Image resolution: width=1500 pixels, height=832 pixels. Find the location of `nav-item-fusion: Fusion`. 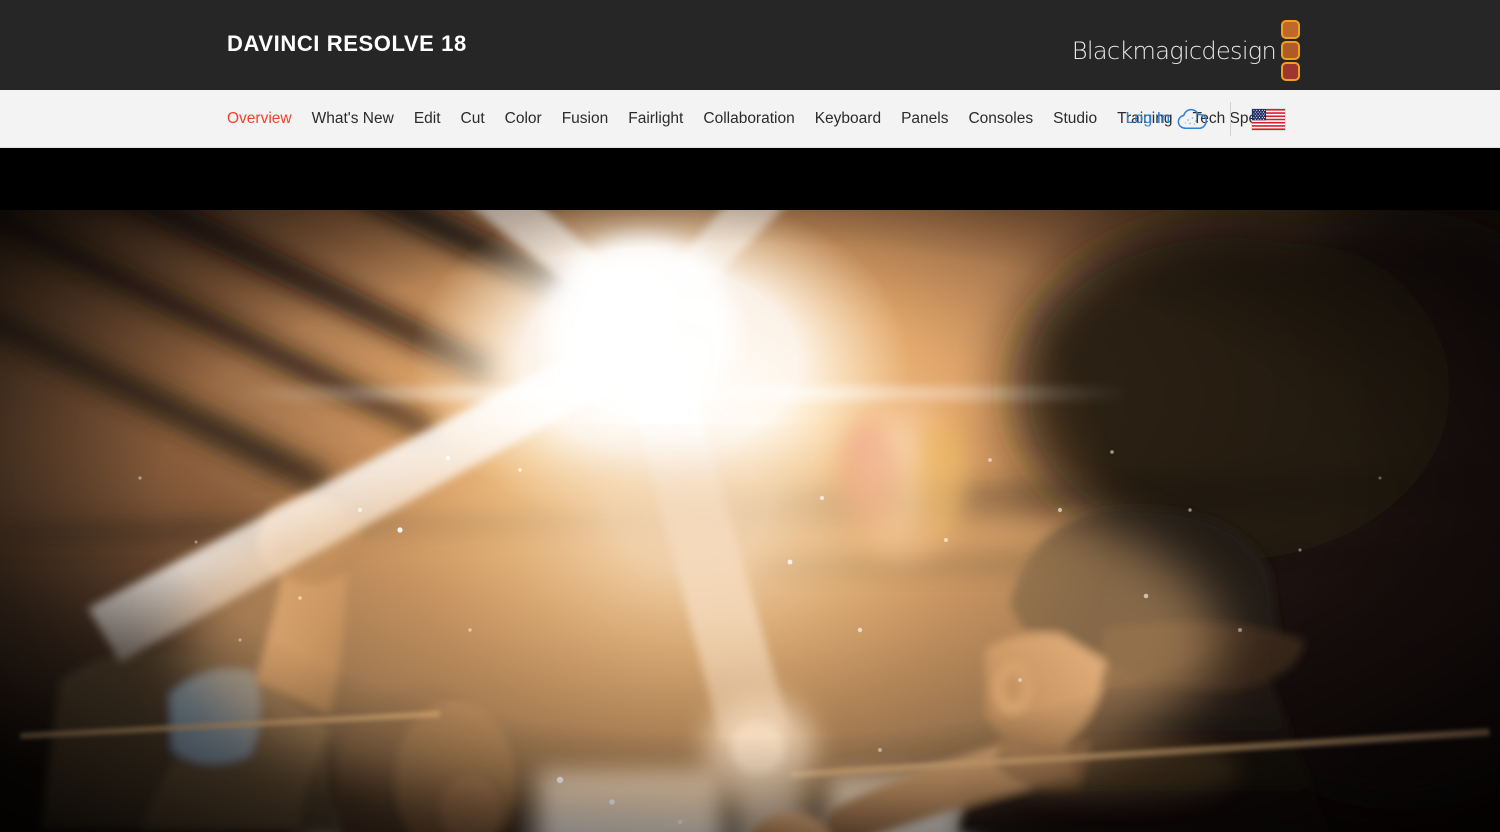

nav-item-fusion: Fusion is located at coordinates (585, 119).